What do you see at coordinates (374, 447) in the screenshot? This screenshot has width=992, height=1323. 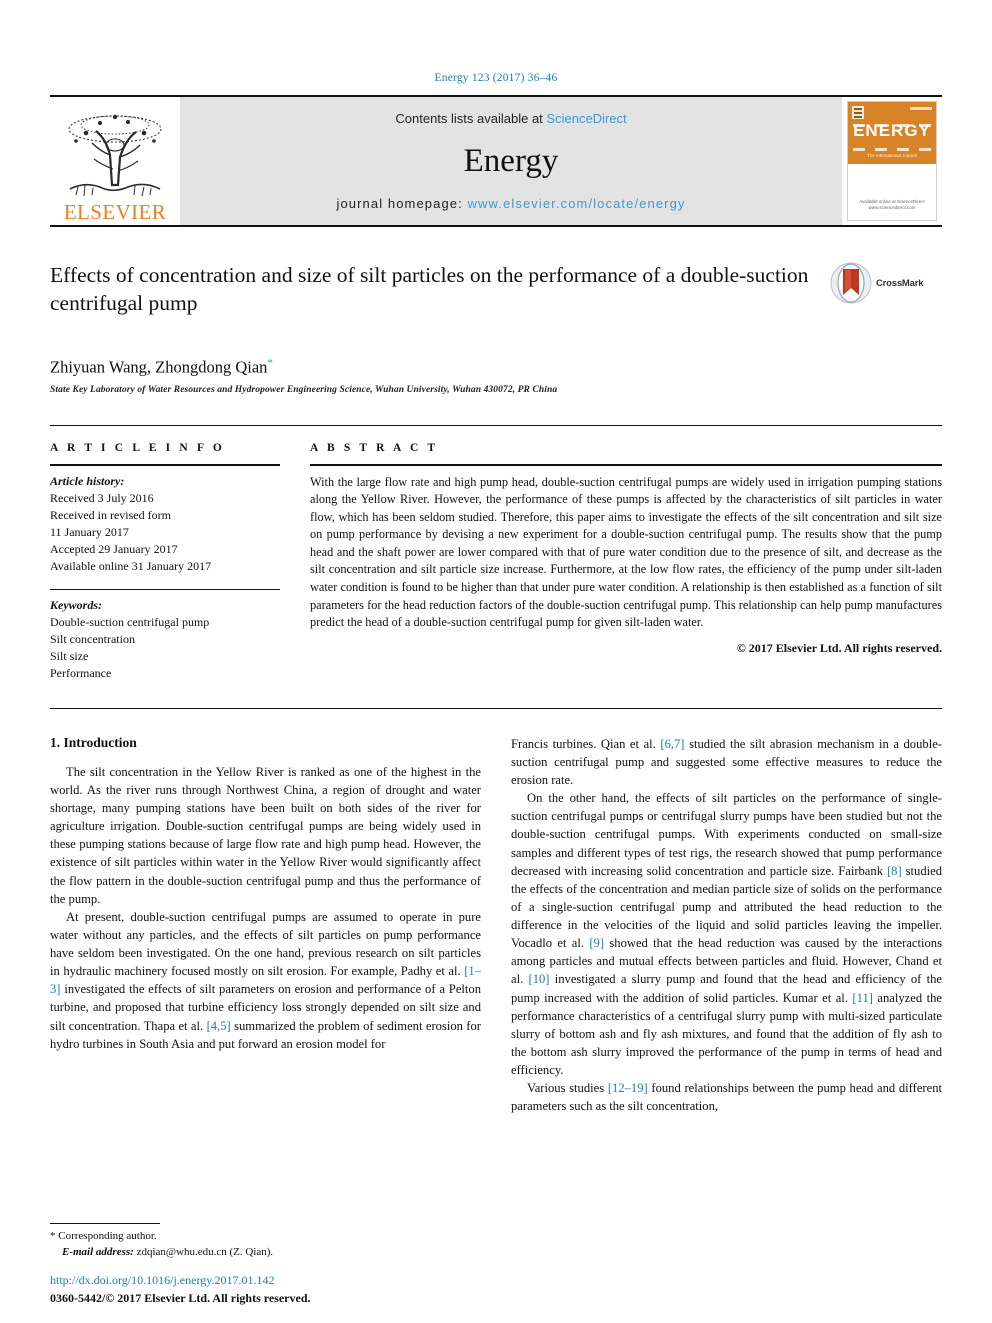 I see `abstract-heading: A B S T R A C T` at bounding box center [374, 447].